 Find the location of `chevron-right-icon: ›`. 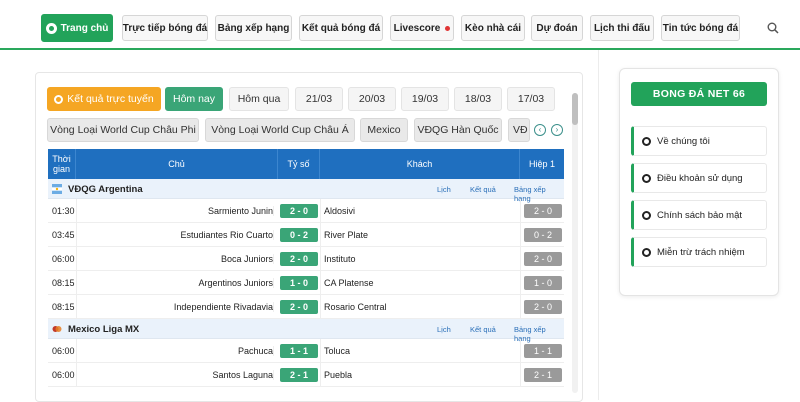

chevron-right-icon: › is located at coordinates (557, 130).